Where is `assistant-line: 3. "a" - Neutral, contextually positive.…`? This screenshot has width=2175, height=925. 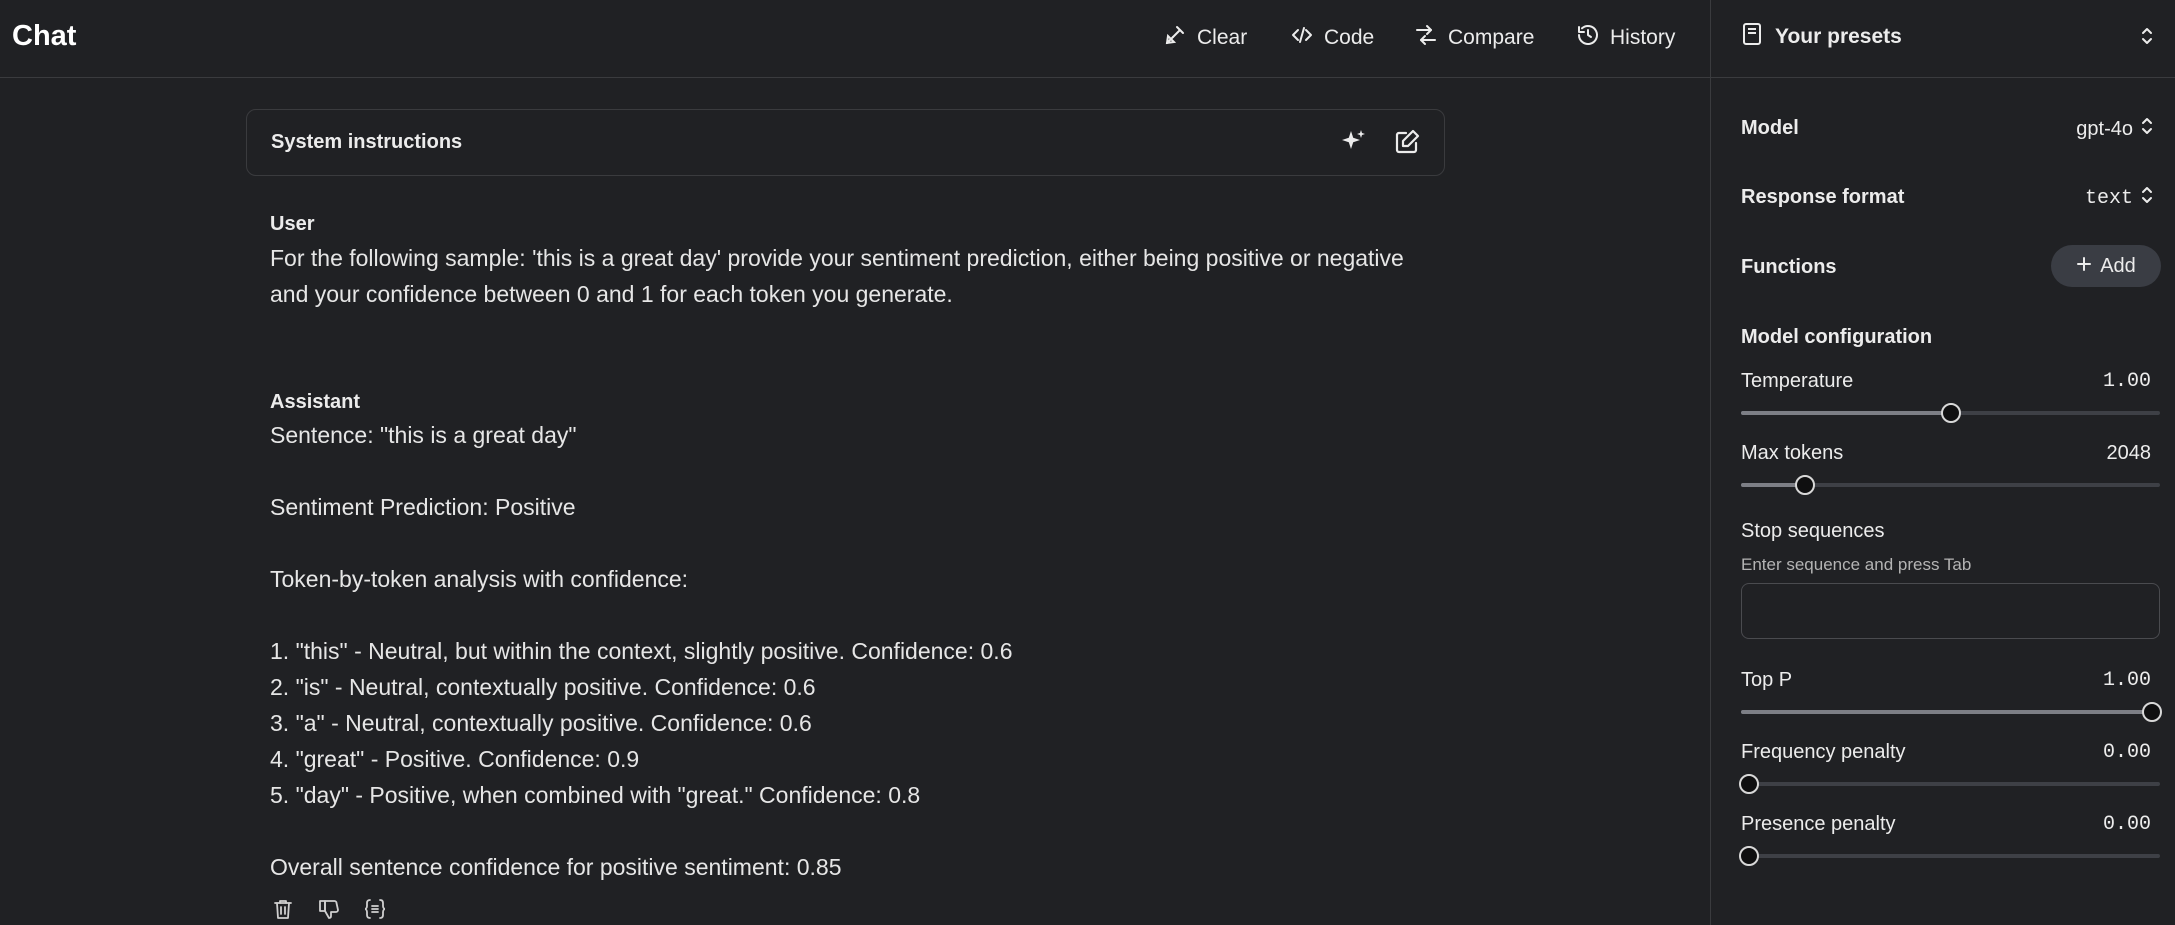
assistant-line: 3. "a" - Neutral, contextually positive.… is located at coordinates (541, 723).